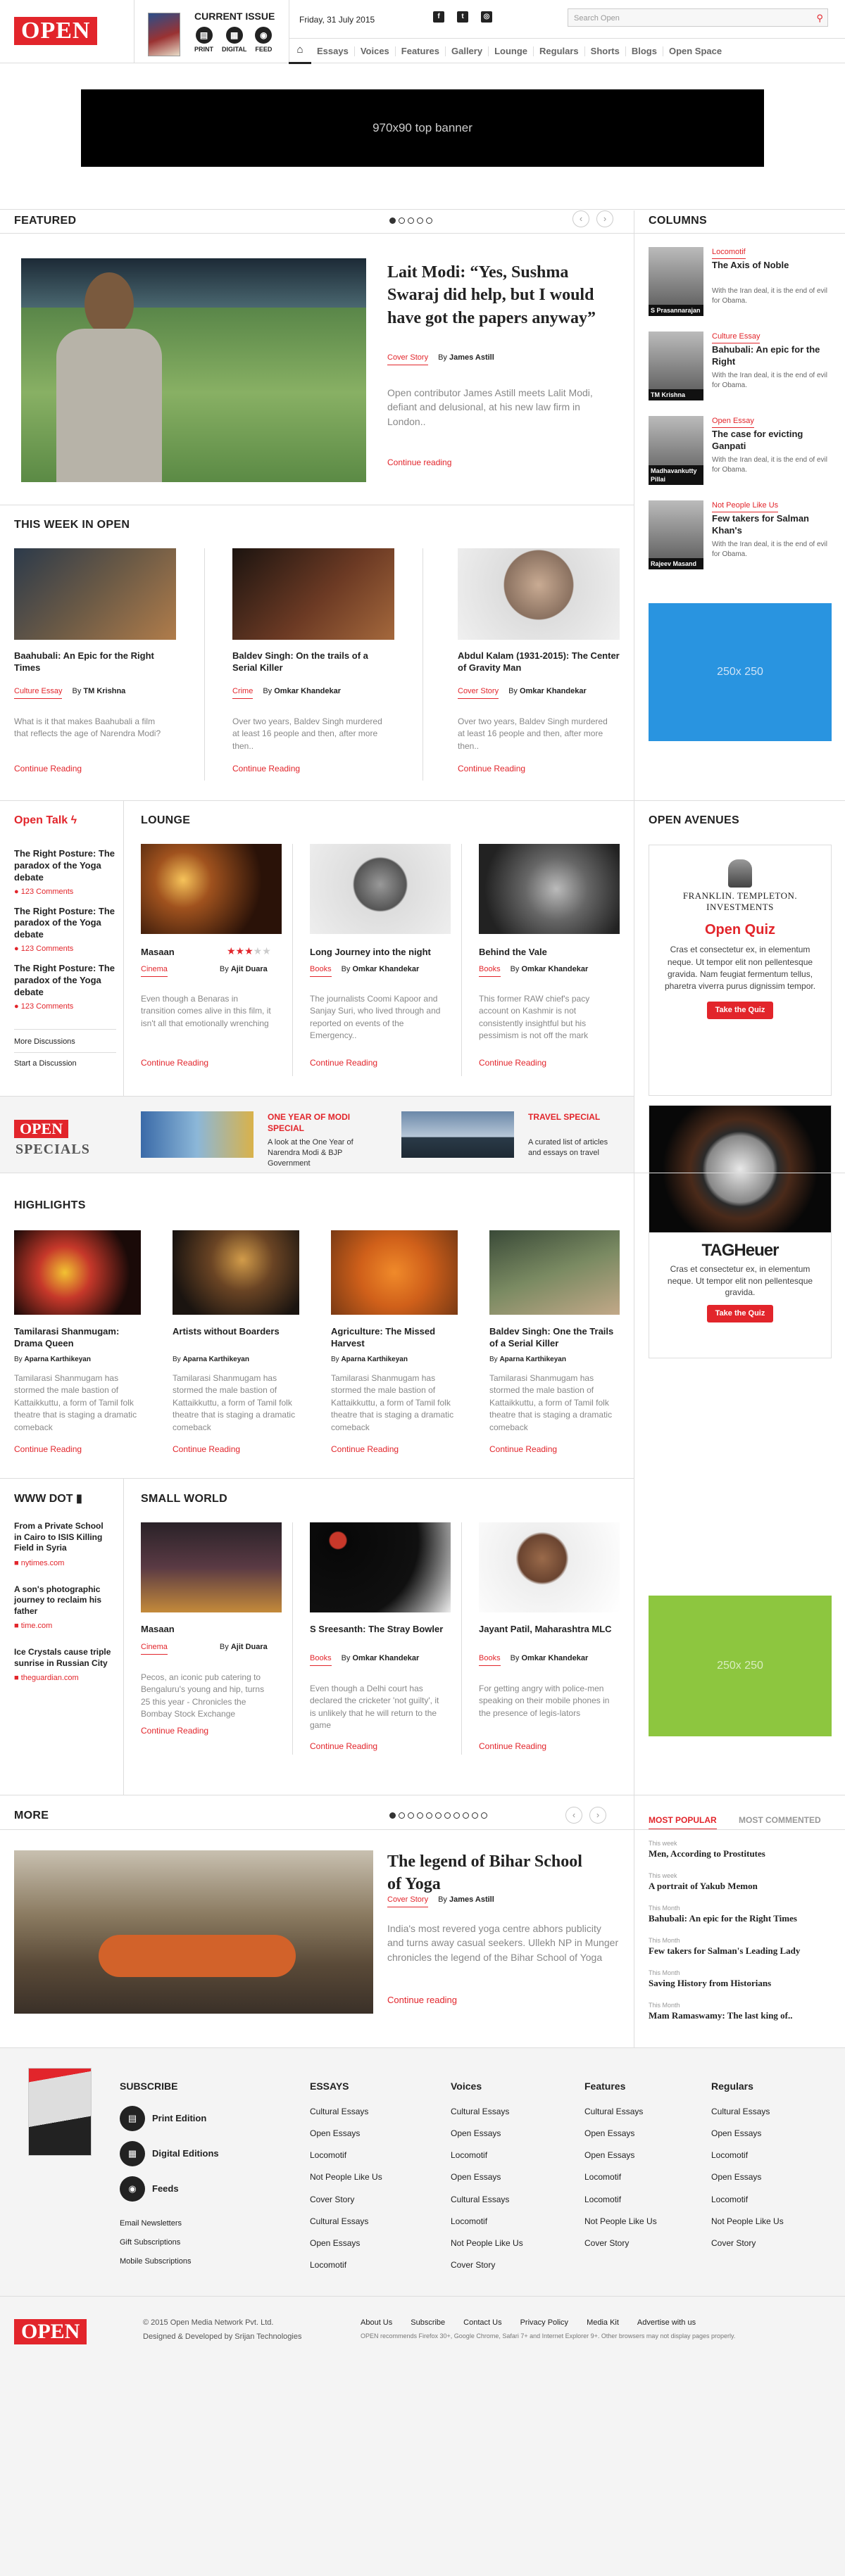 The width and height of the screenshot is (845, 2576). Describe the element at coordinates (423, 128) in the screenshot. I see `top-banner: 970x90 top banner` at that location.